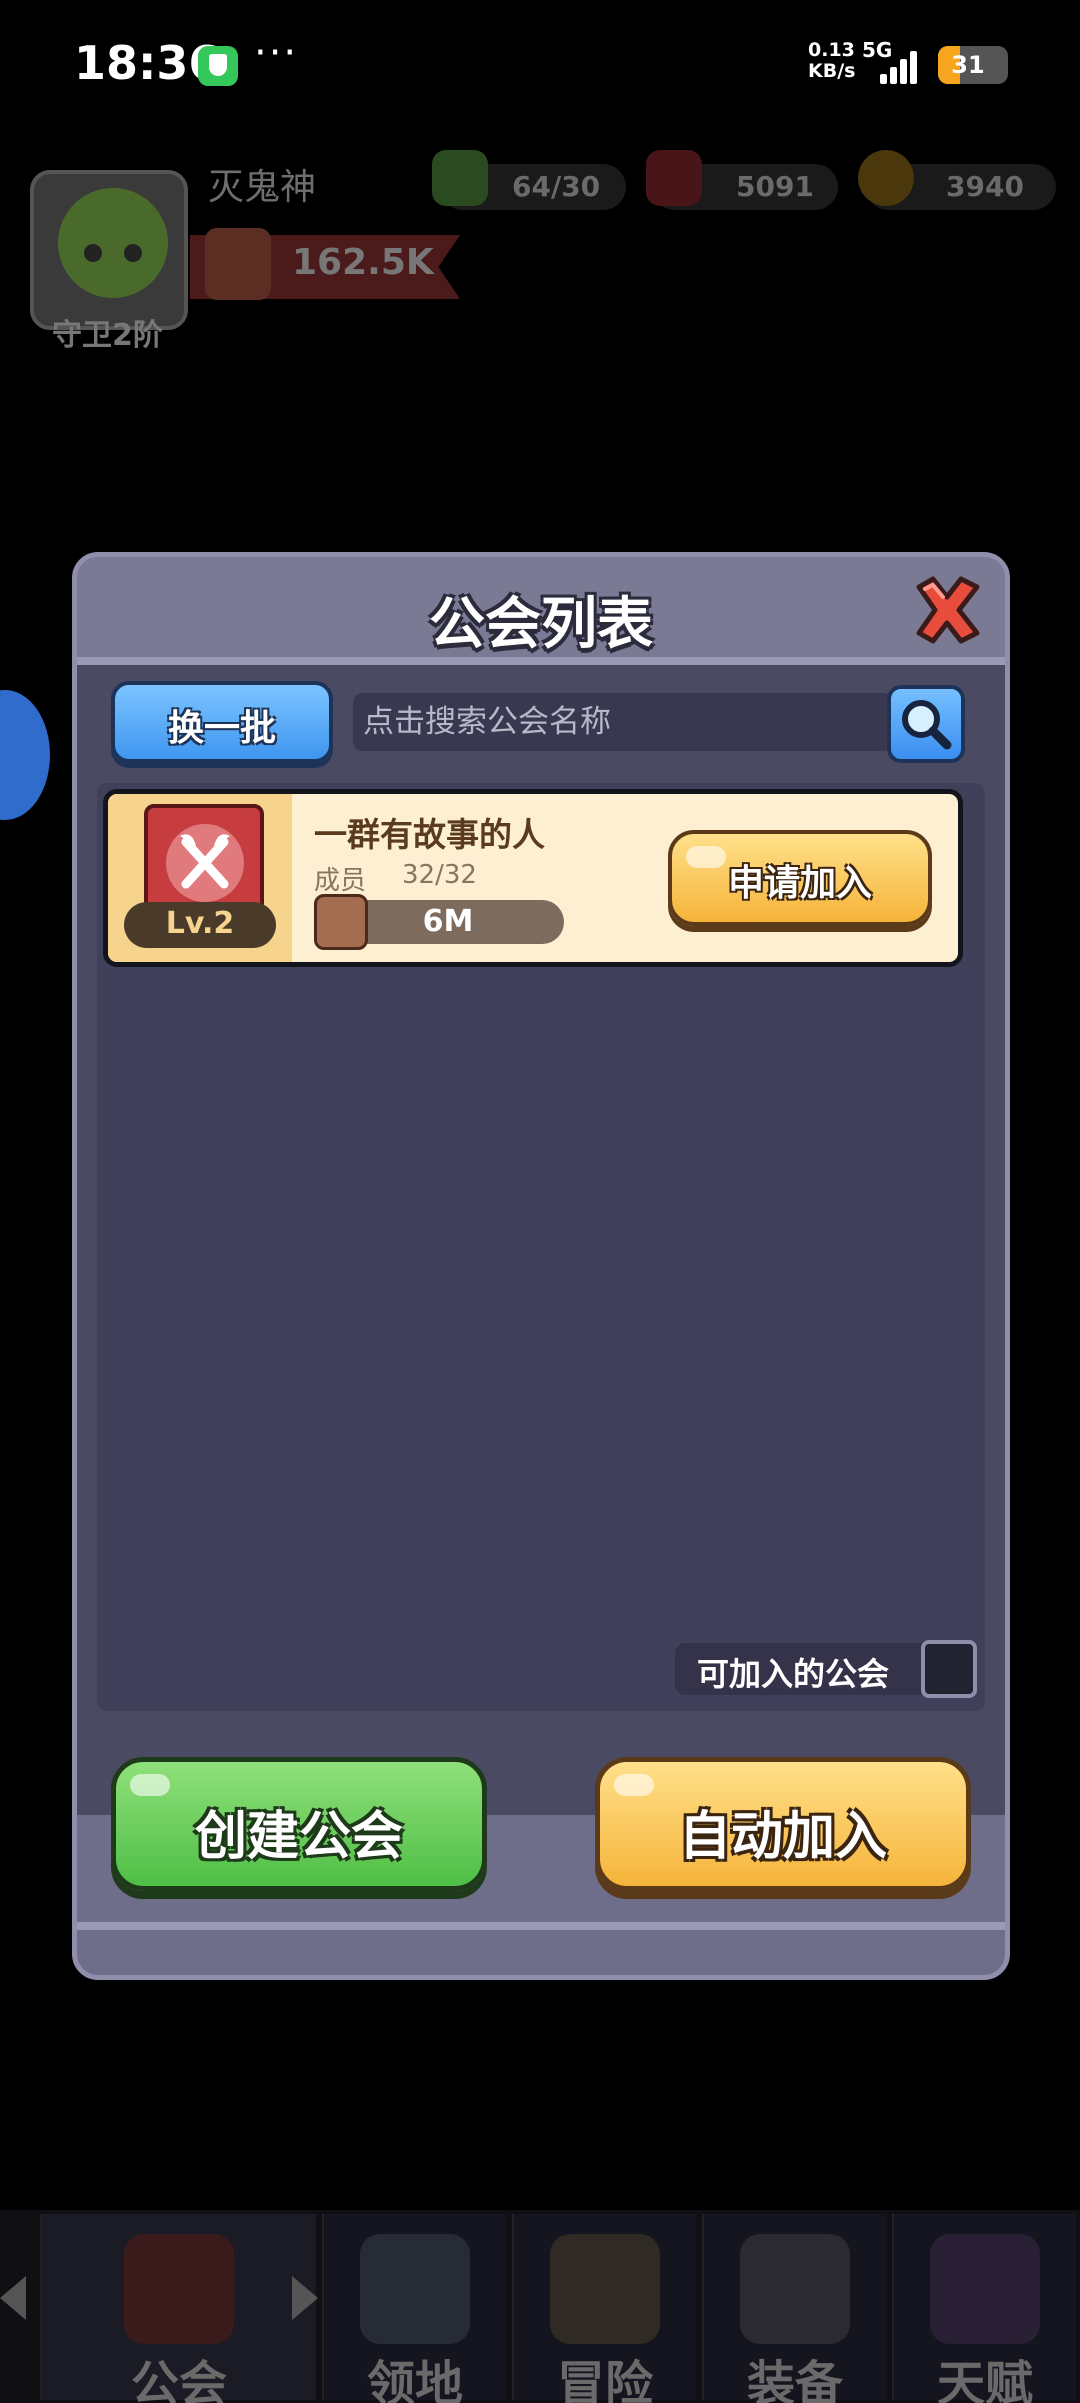 The height and width of the screenshot is (2403, 1080). What do you see at coordinates (556, 186) in the screenshot?
I see `resource-energy-value: 64/30` at bounding box center [556, 186].